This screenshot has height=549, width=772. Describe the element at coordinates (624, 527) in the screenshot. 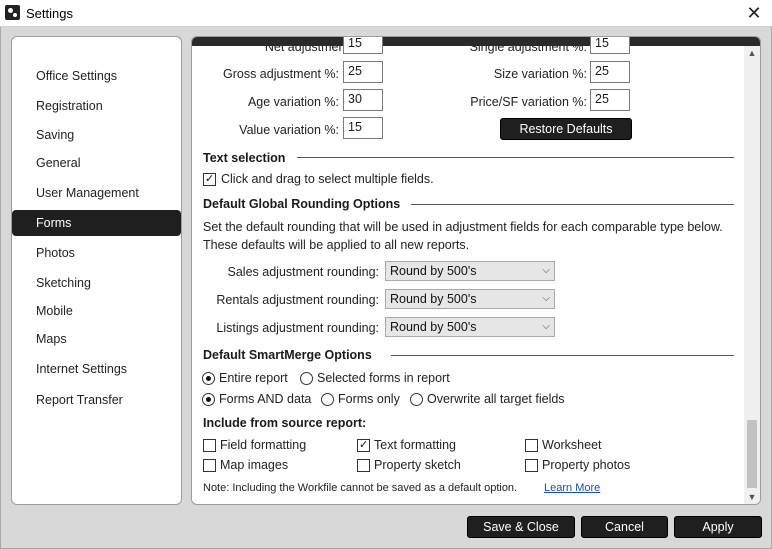

I see `cancel-button: Cancel` at that location.